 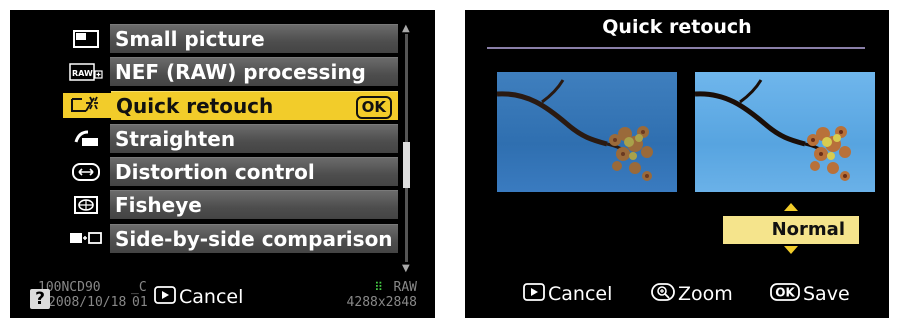 I want to click on menu-item-label: Fisheye, so click(x=254, y=205).